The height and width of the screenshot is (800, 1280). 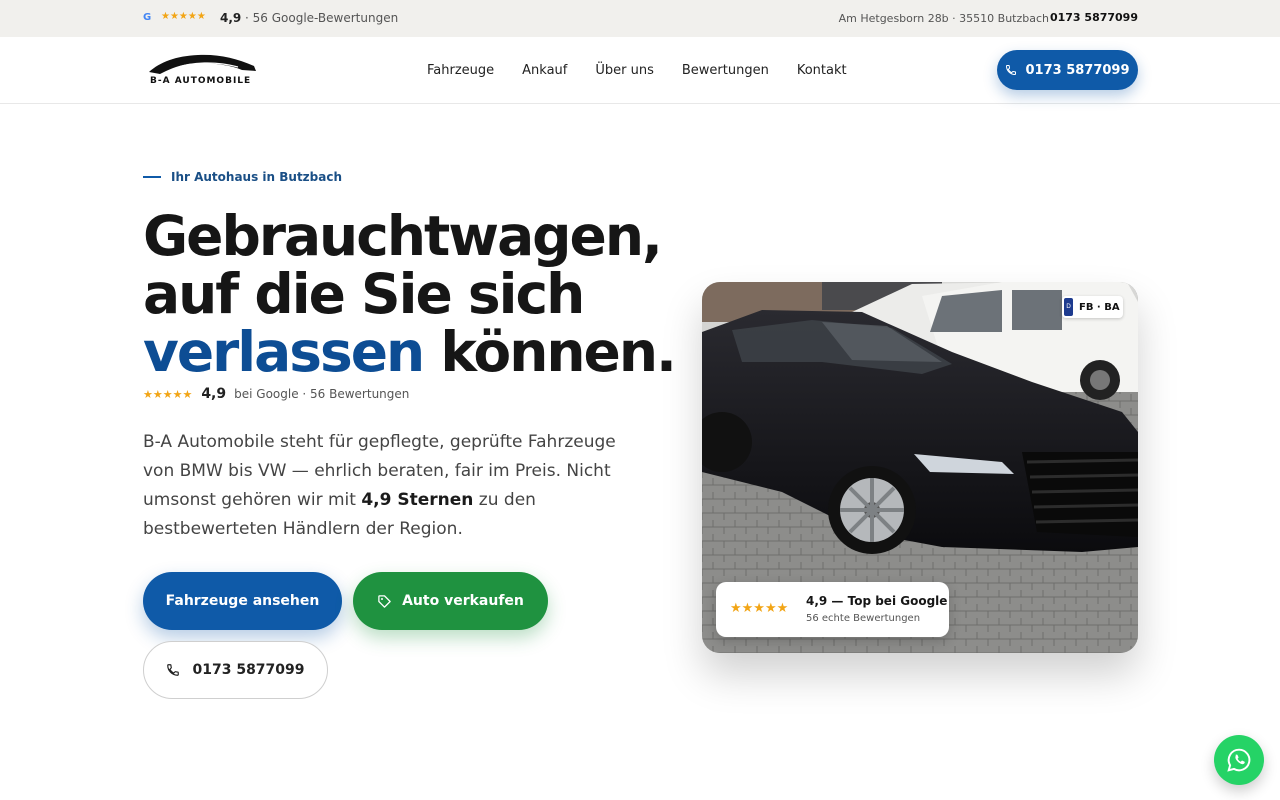 I want to click on view-vehicles-label: Fahrzeuge ansehen, so click(x=242, y=601).